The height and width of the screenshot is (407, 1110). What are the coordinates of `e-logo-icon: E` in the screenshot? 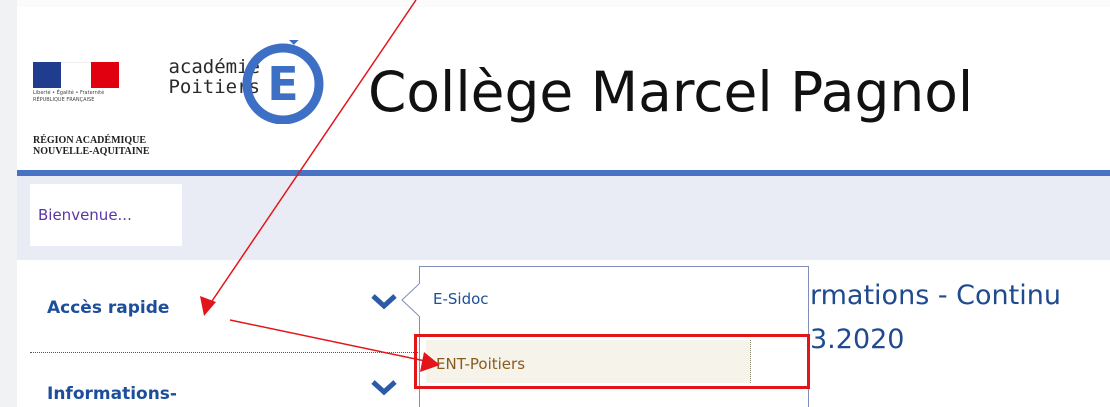 It's located at (283, 82).